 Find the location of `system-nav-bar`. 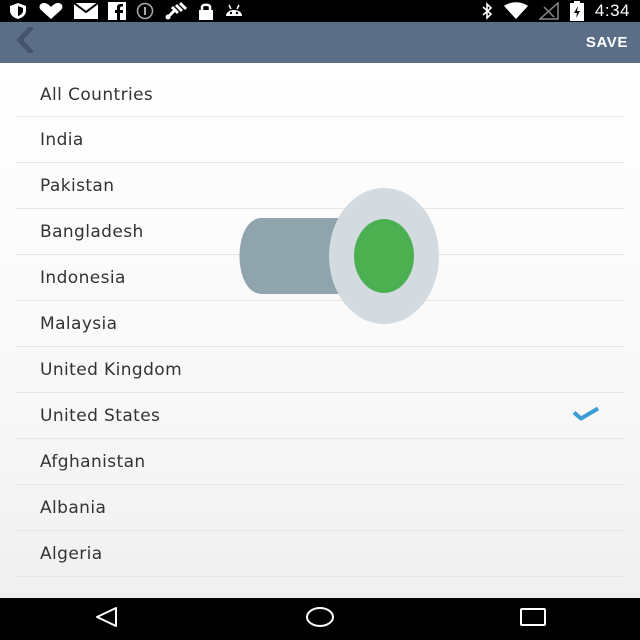

system-nav-bar is located at coordinates (320, 619).